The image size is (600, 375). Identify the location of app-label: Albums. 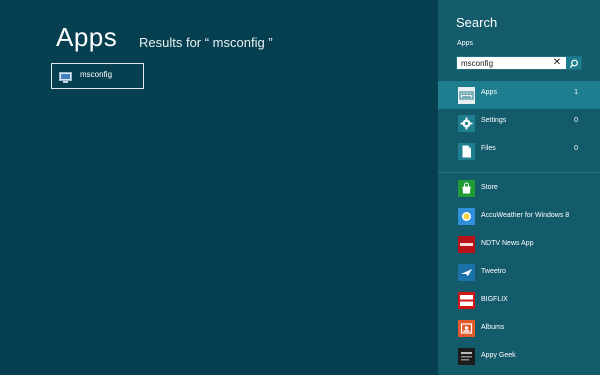
(493, 327).